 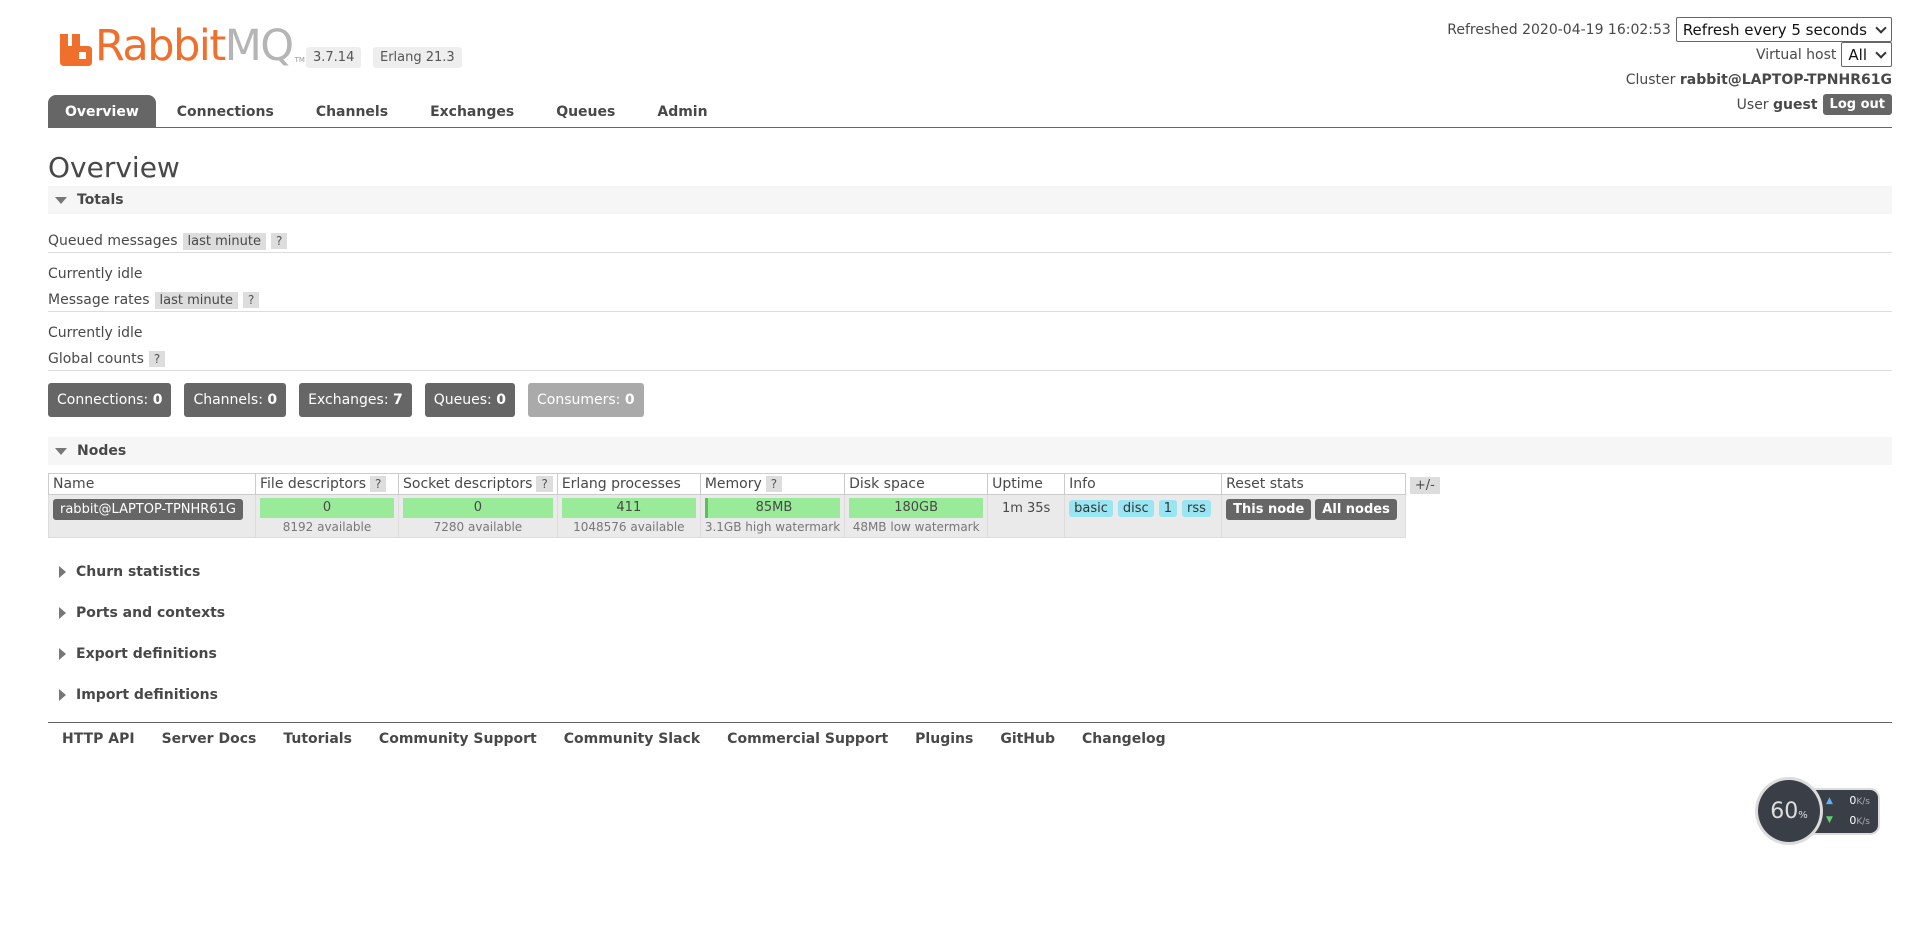 I want to click on file-descriptors-bar: 0, so click(x=327, y=508).